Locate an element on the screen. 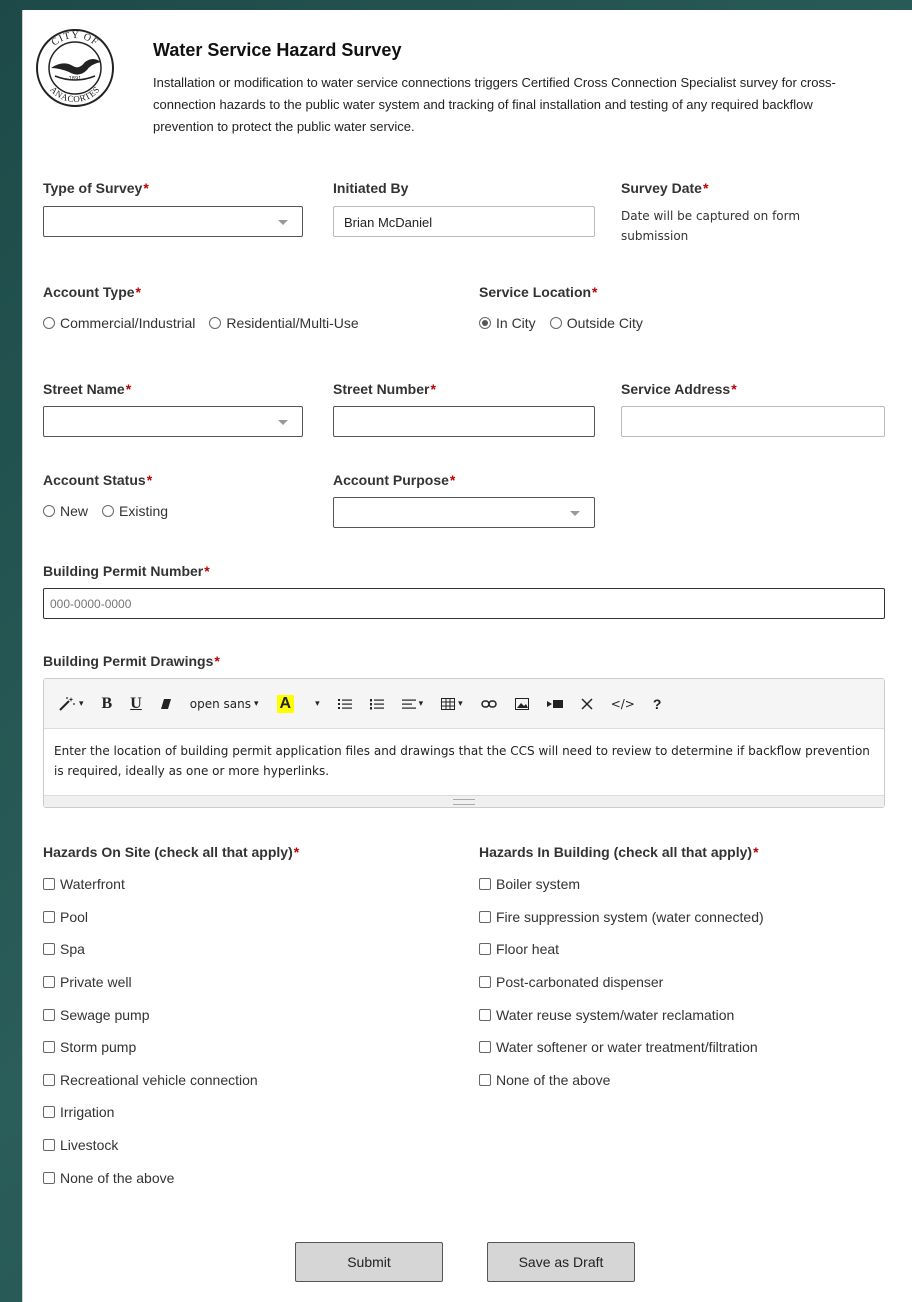 The height and width of the screenshot is (1302, 912). account-status-radios: New Existing is located at coordinates (105, 511).